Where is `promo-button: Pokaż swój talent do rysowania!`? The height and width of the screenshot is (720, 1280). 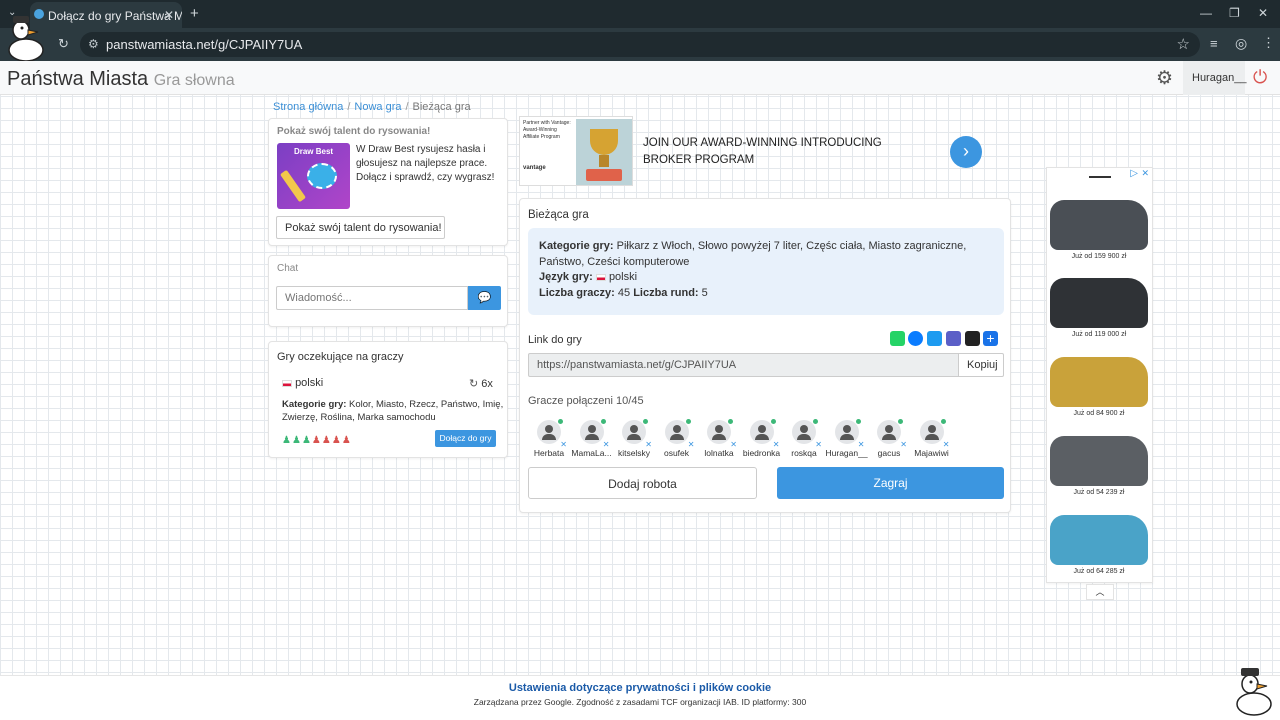
promo-button: Pokaż swój talent do rysowania! is located at coordinates (360, 227).